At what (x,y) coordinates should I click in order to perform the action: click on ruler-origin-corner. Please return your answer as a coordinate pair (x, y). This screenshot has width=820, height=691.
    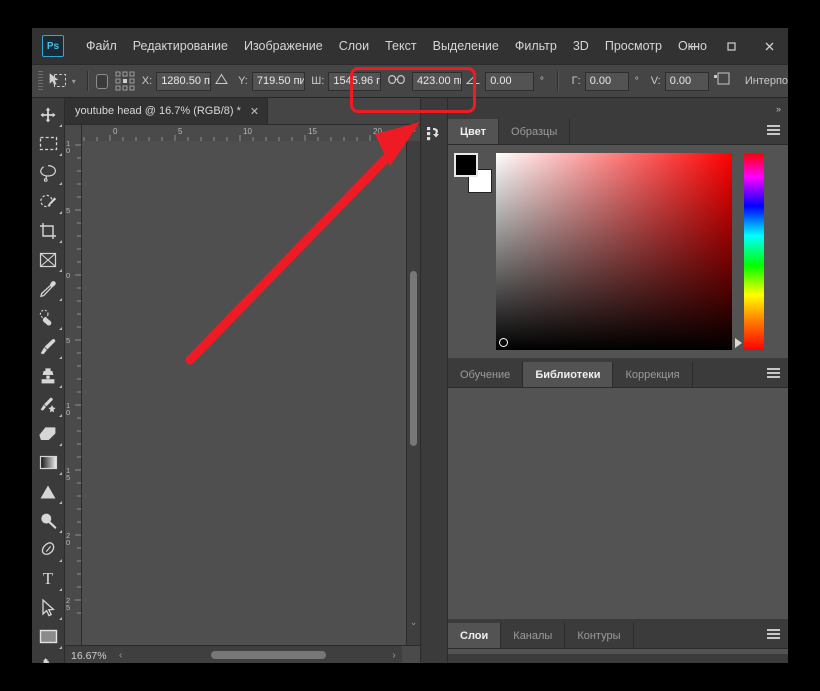
    Looking at the image, I should click on (73, 133).